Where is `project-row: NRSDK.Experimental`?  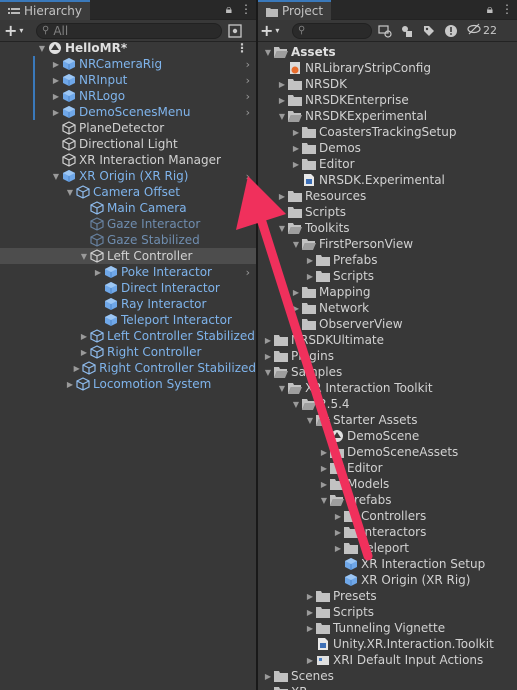
project-row: NRSDK.Experimental is located at coordinates (387, 180).